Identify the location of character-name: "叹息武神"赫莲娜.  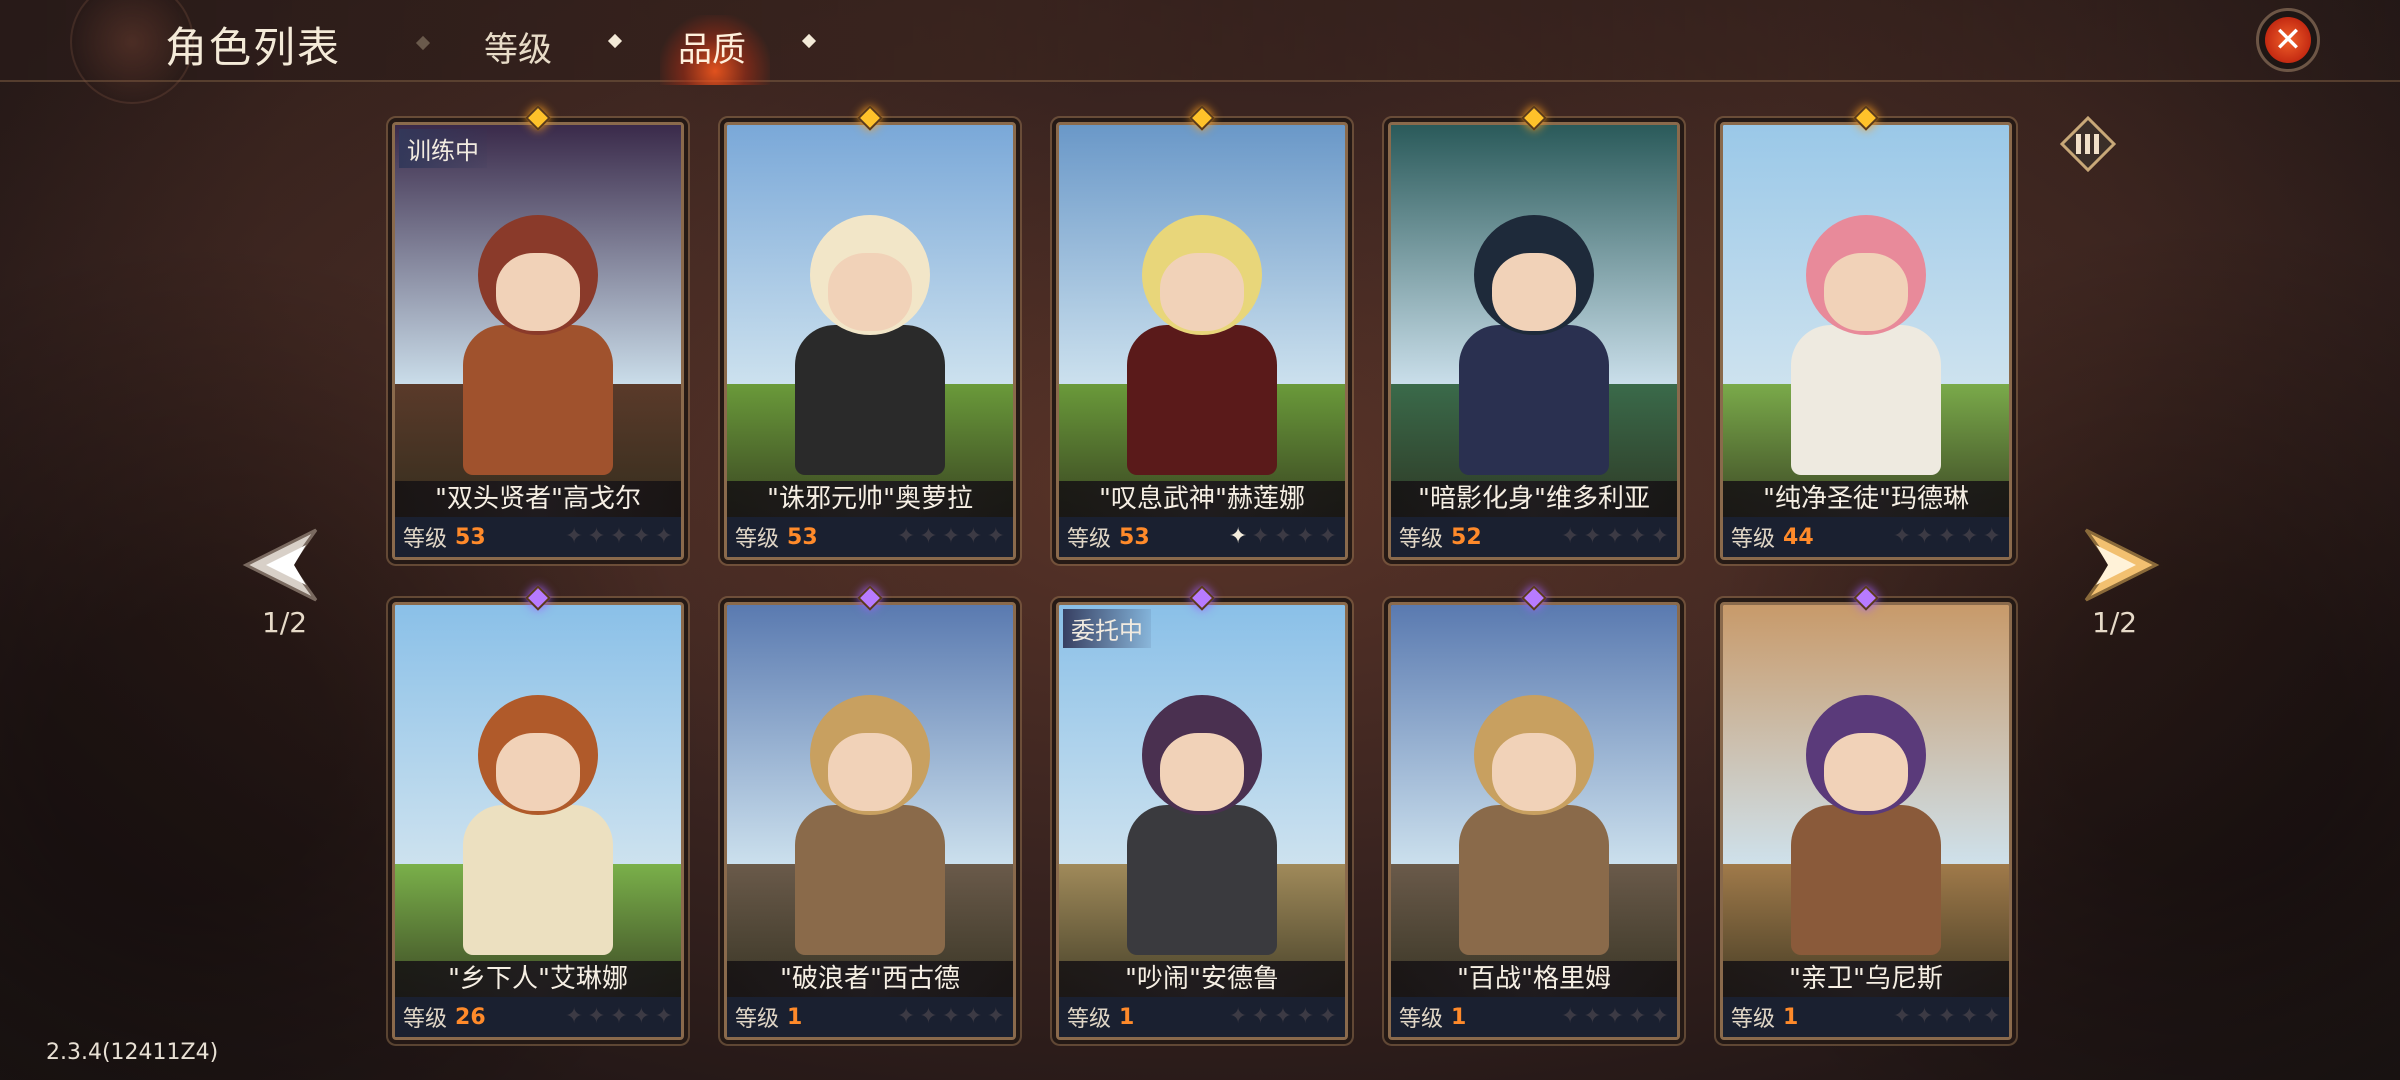
(1202, 499).